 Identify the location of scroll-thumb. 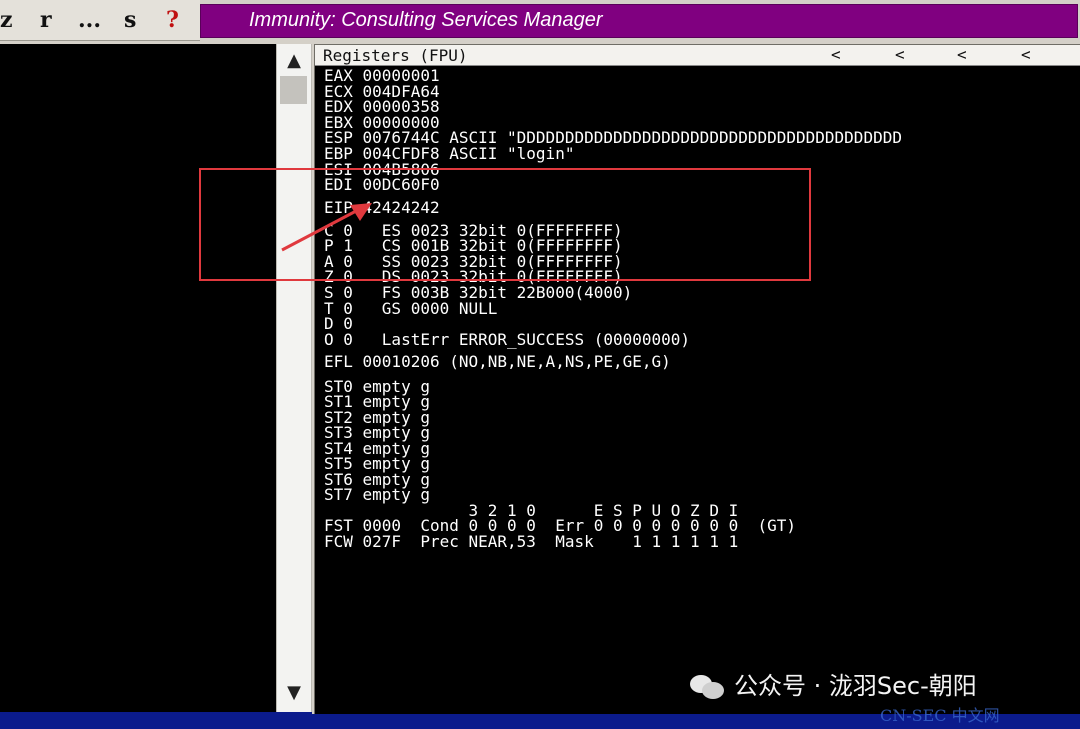
(293, 90).